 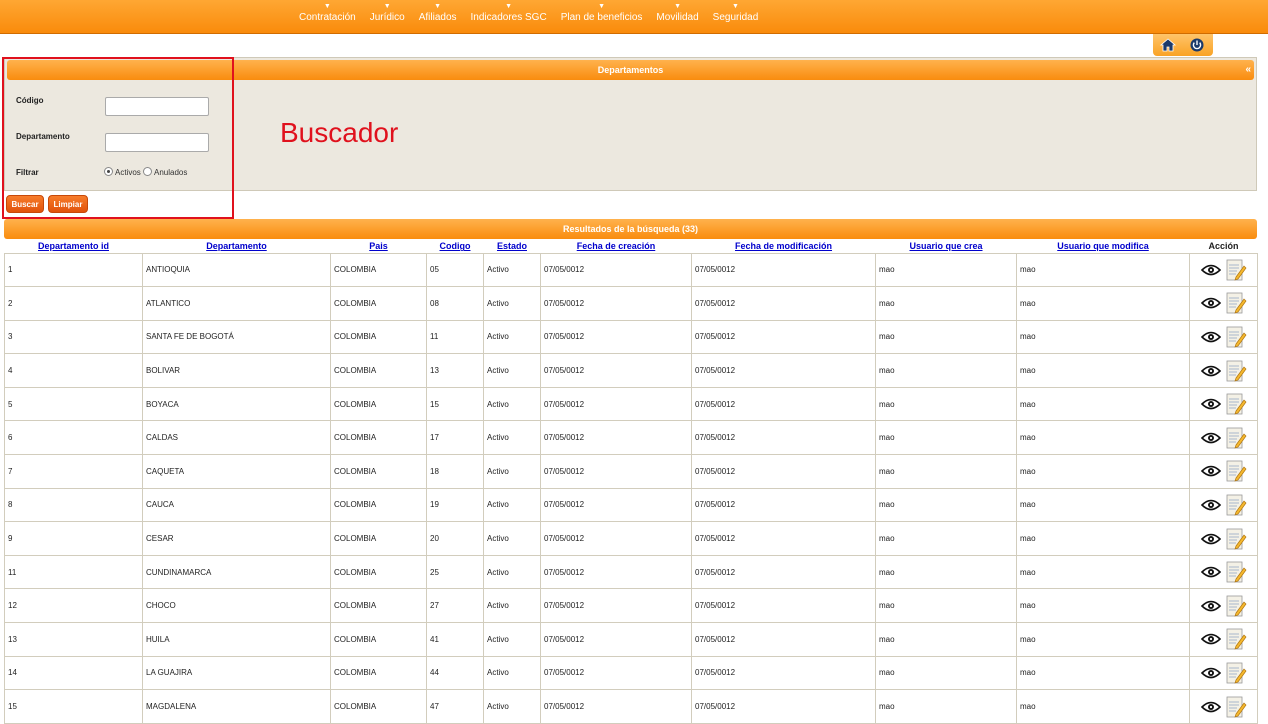 I want to click on cell-departamento: CESAR, so click(x=236, y=538).